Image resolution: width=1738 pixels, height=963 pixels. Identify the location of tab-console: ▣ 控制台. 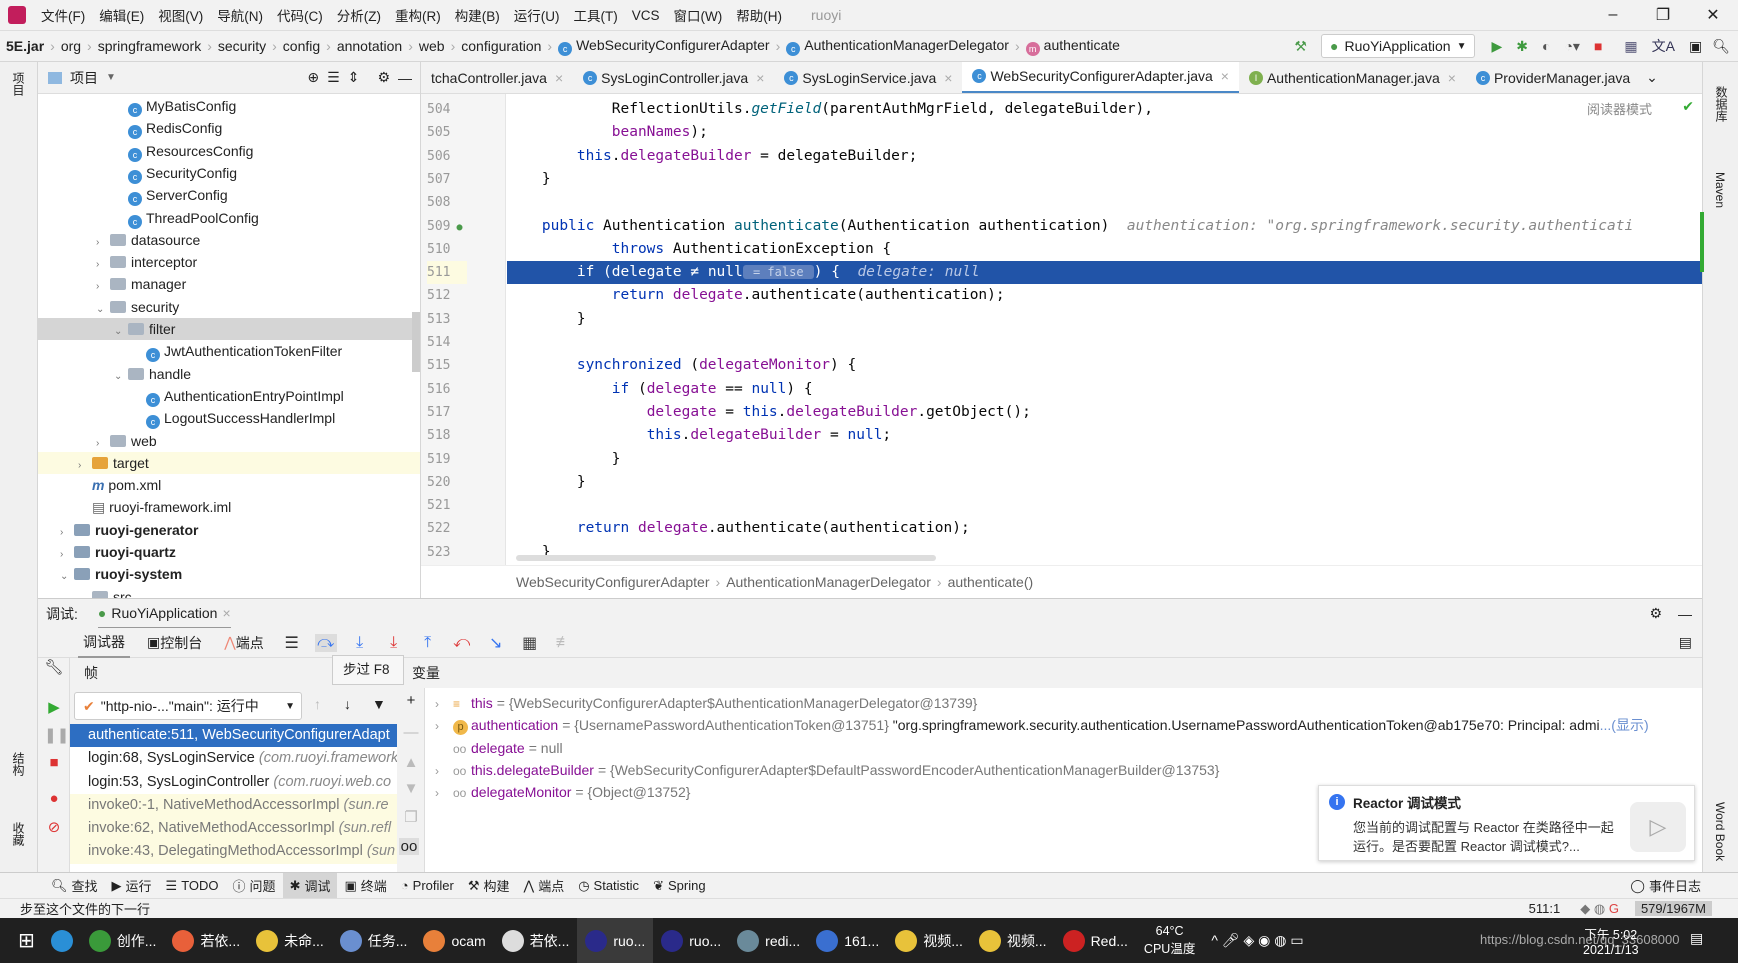
(174, 643).